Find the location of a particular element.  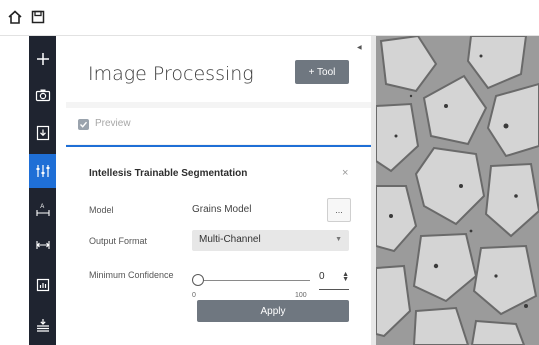

output-format-select: Multi-Channel ▼ is located at coordinates (270, 240).